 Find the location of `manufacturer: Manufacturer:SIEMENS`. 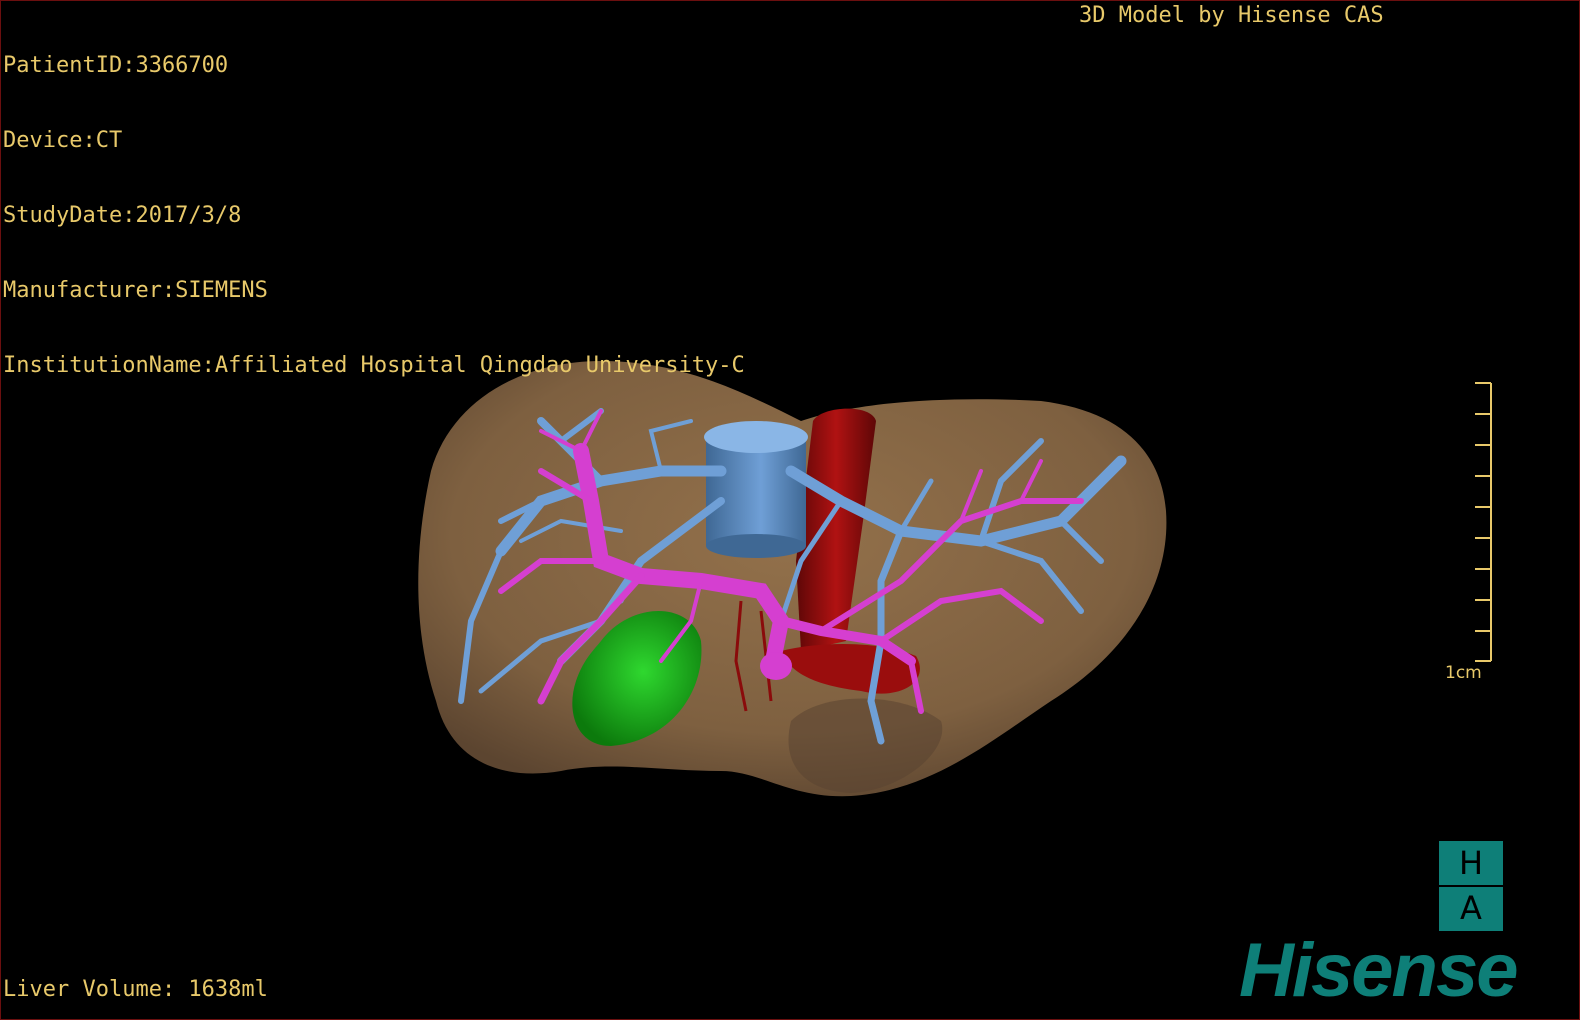

manufacturer: Manufacturer:SIEMENS is located at coordinates (135, 290).